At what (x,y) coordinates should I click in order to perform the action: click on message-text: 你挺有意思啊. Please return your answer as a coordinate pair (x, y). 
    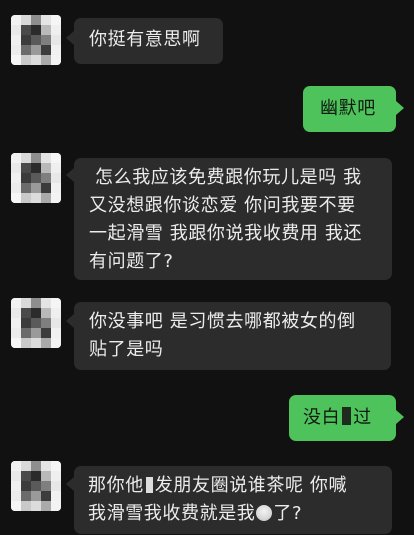
    Looking at the image, I should click on (145, 39).